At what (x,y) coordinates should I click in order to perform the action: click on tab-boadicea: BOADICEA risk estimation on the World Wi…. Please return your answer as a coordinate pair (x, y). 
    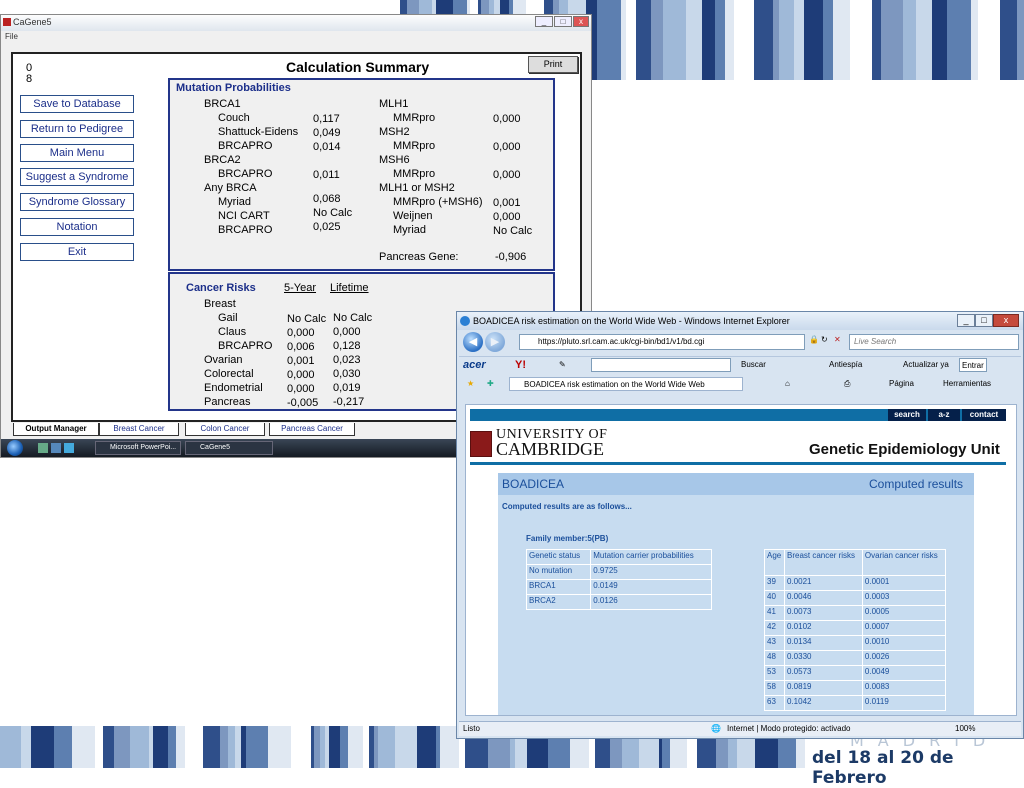
    Looking at the image, I should click on (626, 384).